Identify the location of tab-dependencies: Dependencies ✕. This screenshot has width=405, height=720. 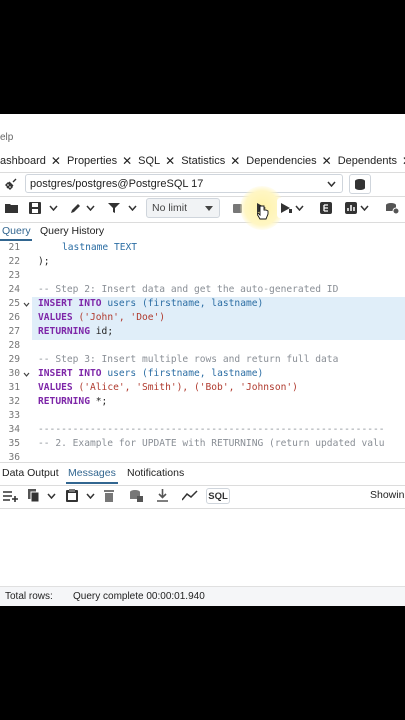
(288, 161).